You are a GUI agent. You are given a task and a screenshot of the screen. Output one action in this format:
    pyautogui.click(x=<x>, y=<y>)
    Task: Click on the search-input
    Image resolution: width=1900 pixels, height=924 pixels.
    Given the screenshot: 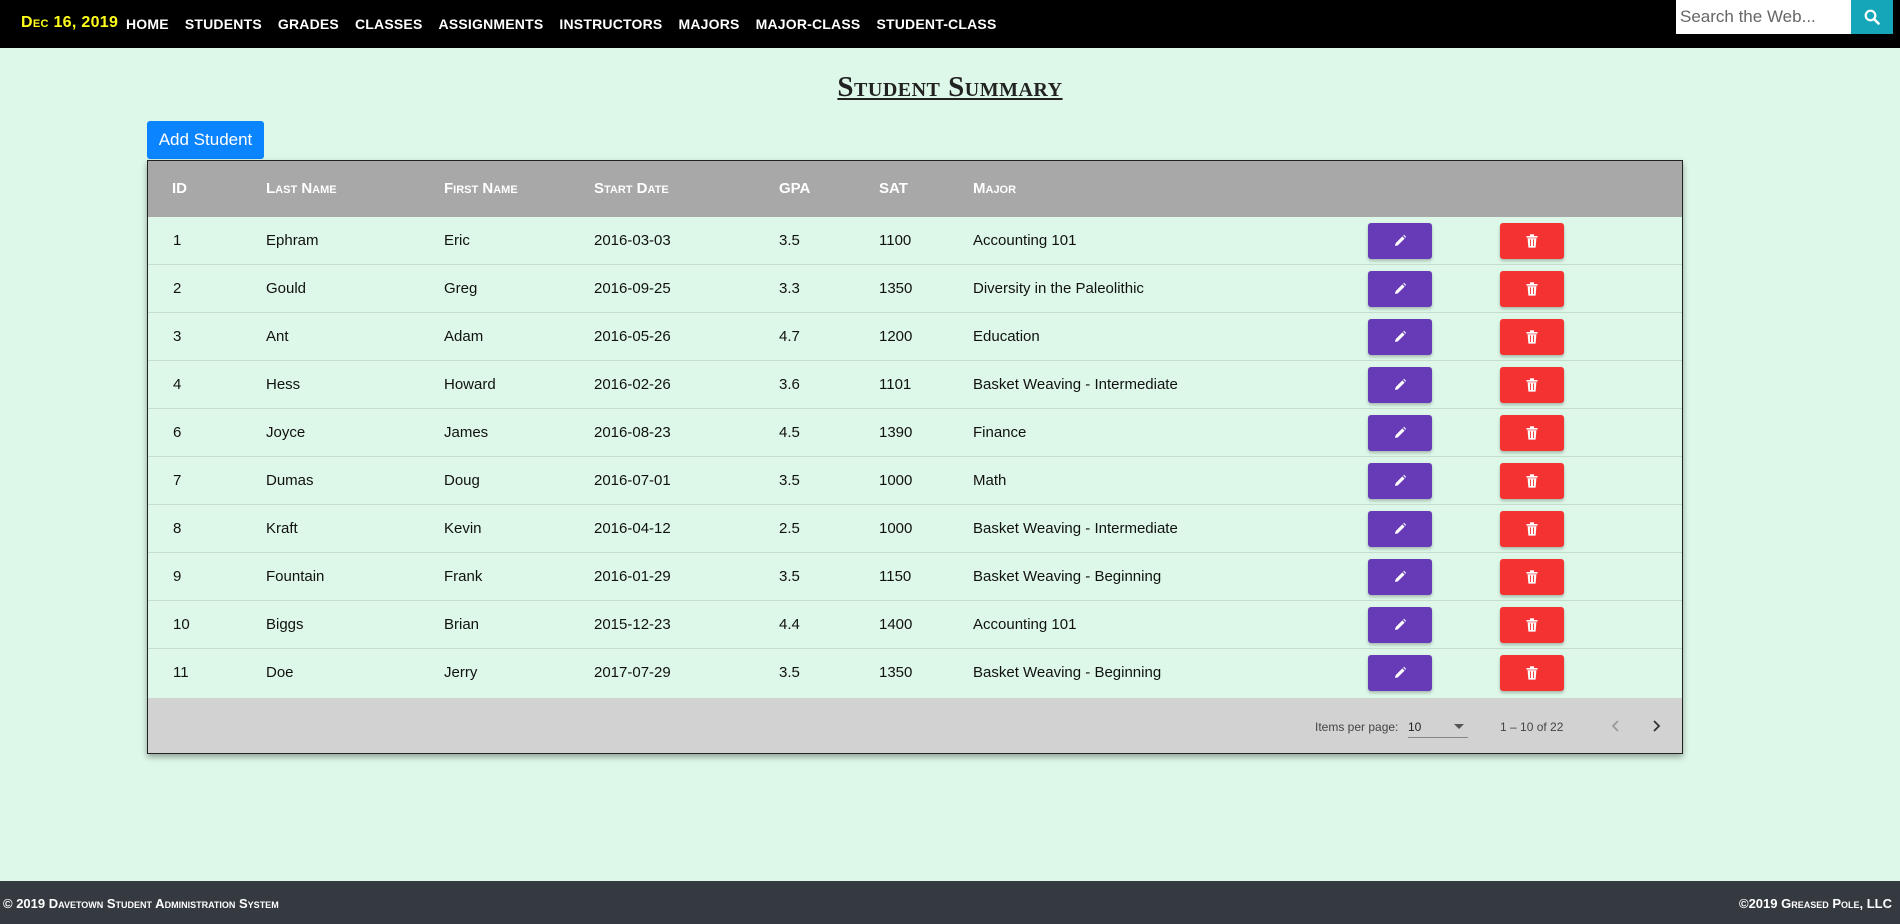 What is the action you would take?
    pyautogui.click(x=1763, y=17)
    